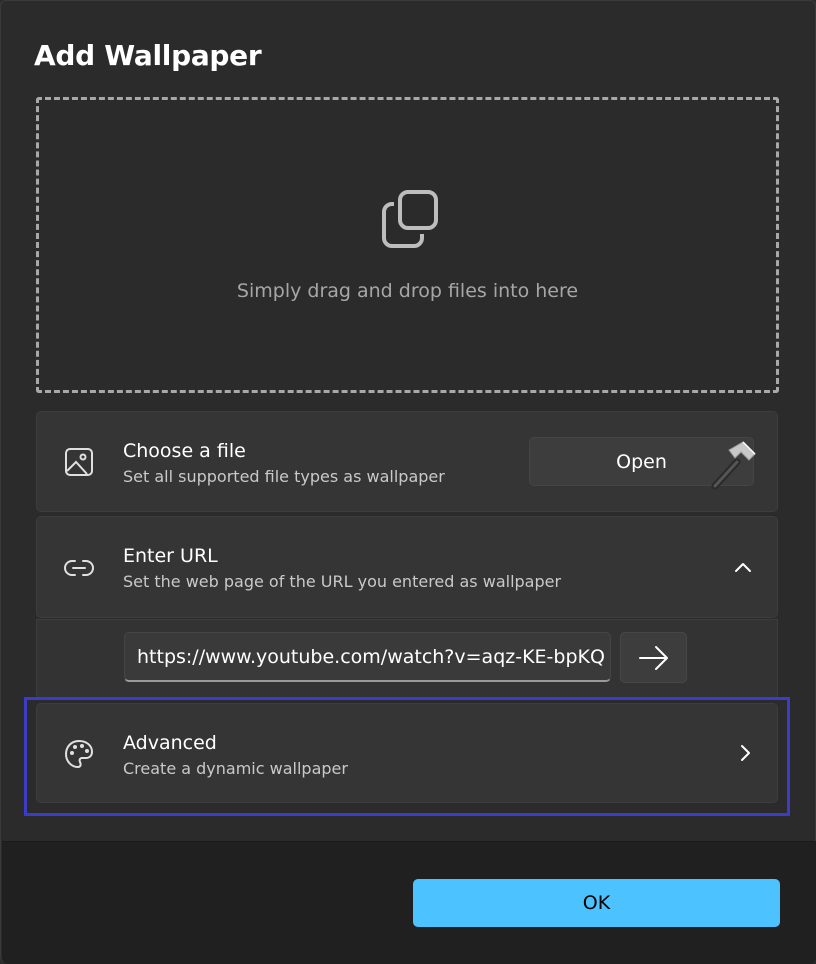 This screenshot has height=964, width=816. Describe the element at coordinates (596, 903) in the screenshot. I see `ok-button: OK` at that location.